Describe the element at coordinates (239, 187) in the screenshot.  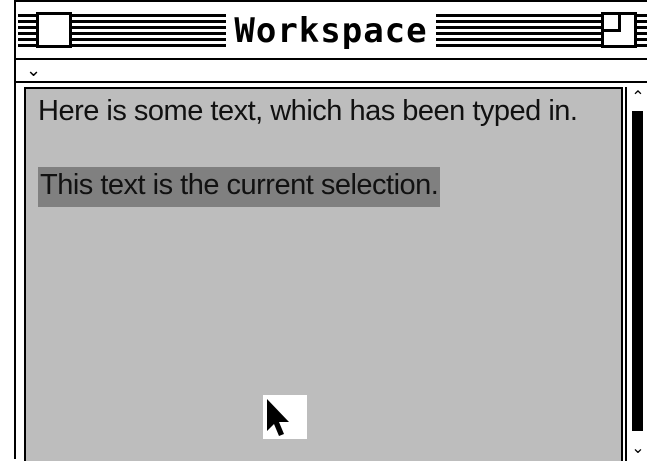
I see `selected-text: This text is the current selection.` at that location.